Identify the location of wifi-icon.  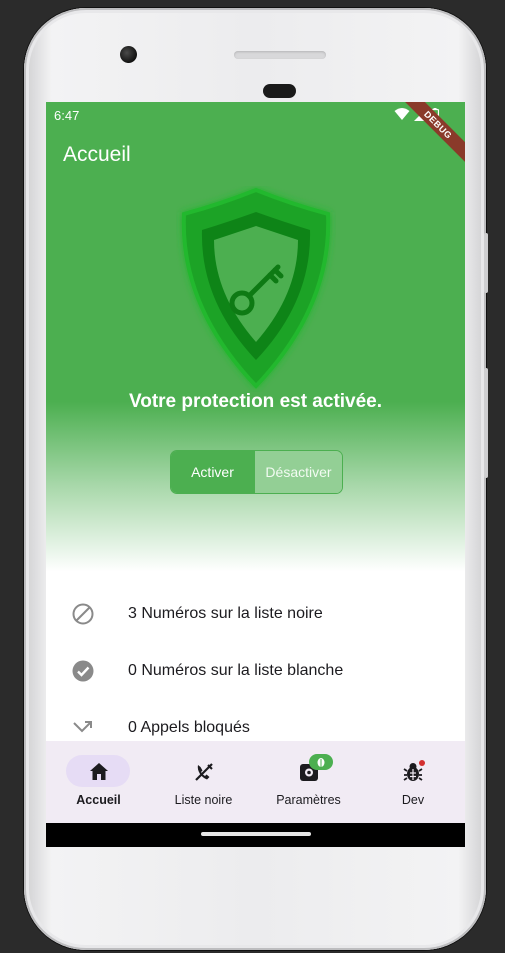
(402, 114).